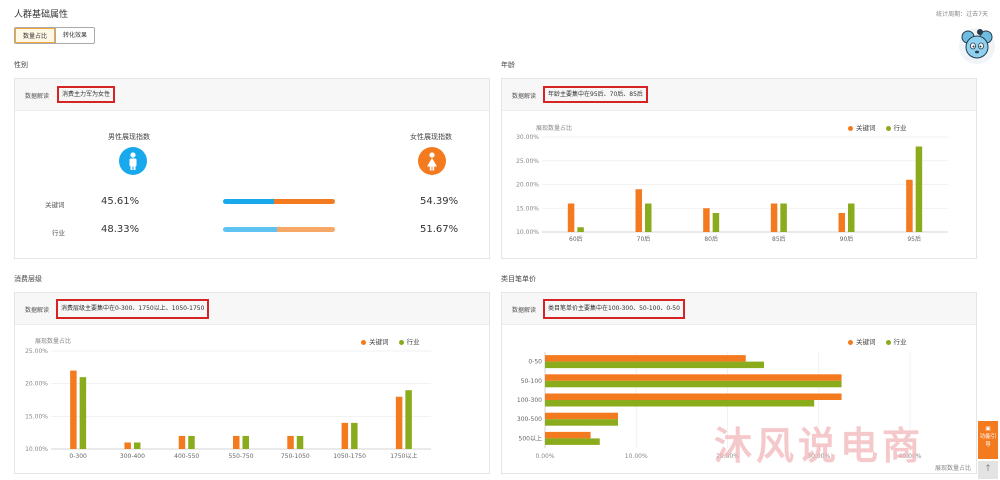 The image size is (1000, 480). Describe the element at coordinates (120, 201) in the screenshot. I see `male-value: 45.61%` at that location.